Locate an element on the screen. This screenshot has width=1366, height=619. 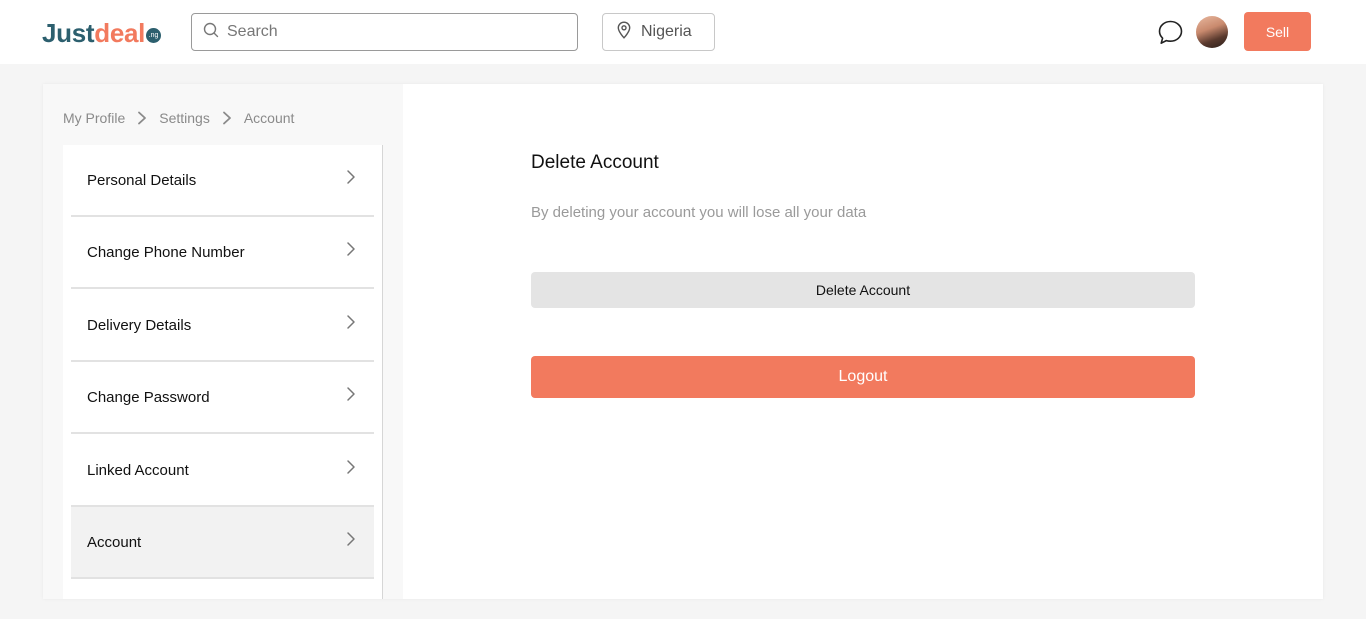
breadcrumb-my-profile: My Profile is located at coordinates (94, 118).